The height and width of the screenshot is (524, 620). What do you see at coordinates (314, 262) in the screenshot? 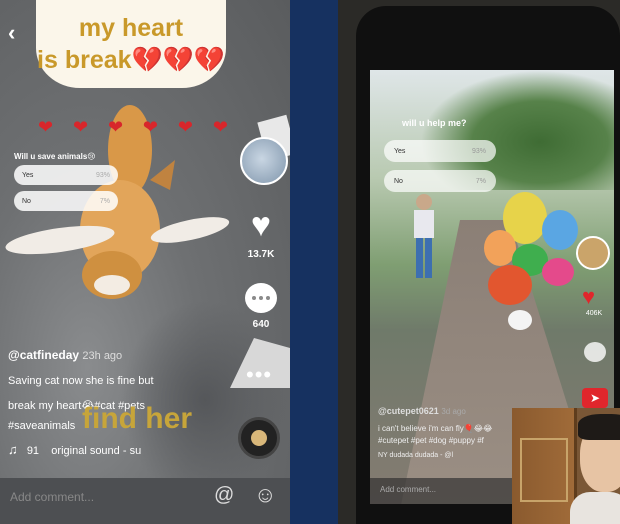
I see `divider` at bounding box center [314, 262].